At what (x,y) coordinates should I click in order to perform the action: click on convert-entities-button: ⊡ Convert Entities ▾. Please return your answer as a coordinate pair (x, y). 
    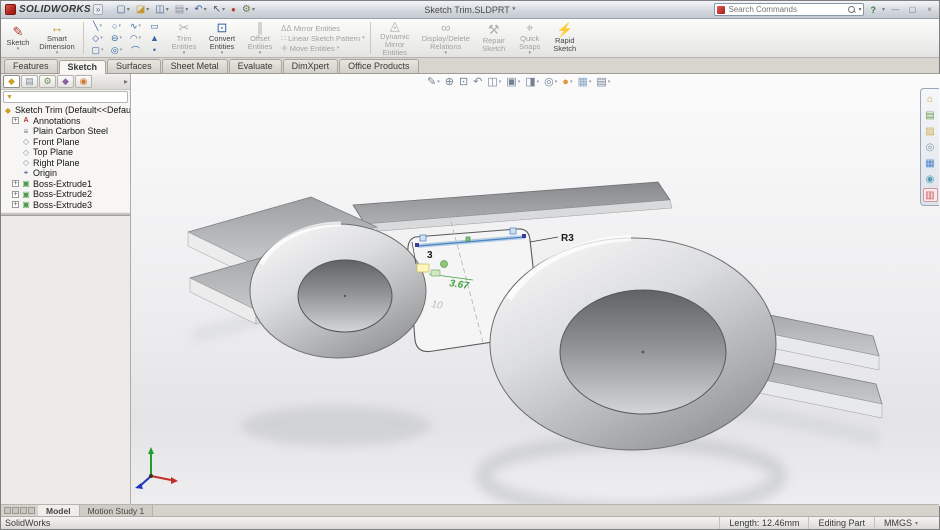
    Looking at the image, I should click on (222, 38).